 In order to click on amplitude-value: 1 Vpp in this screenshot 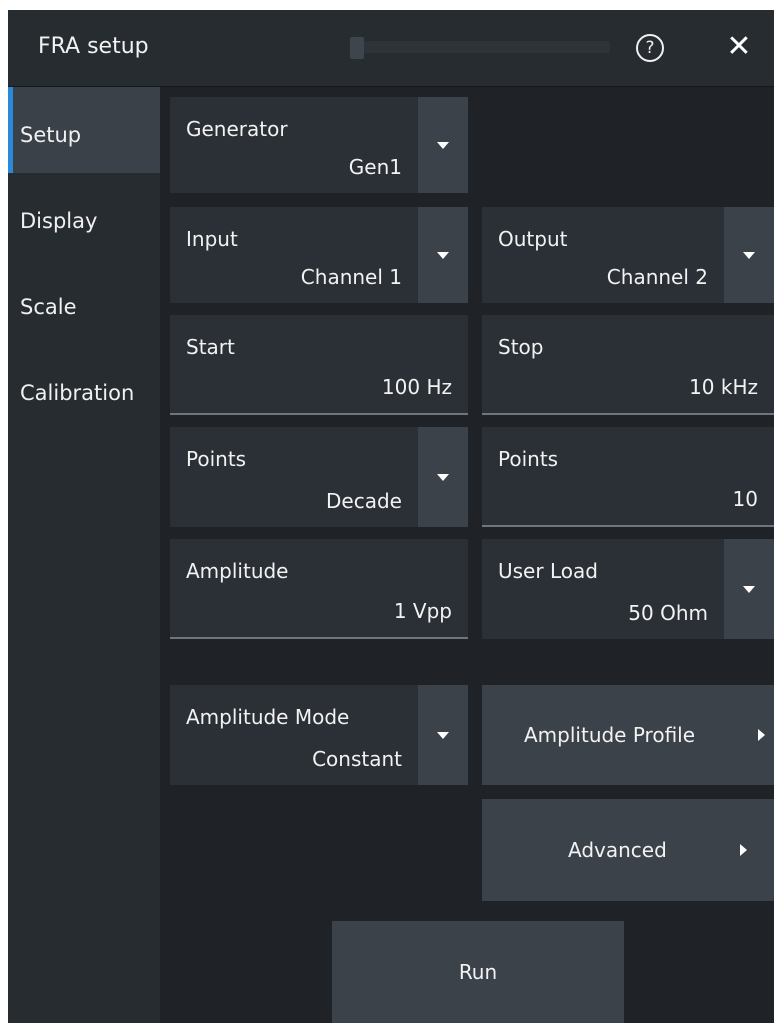, I will do `click(422, 611)`.